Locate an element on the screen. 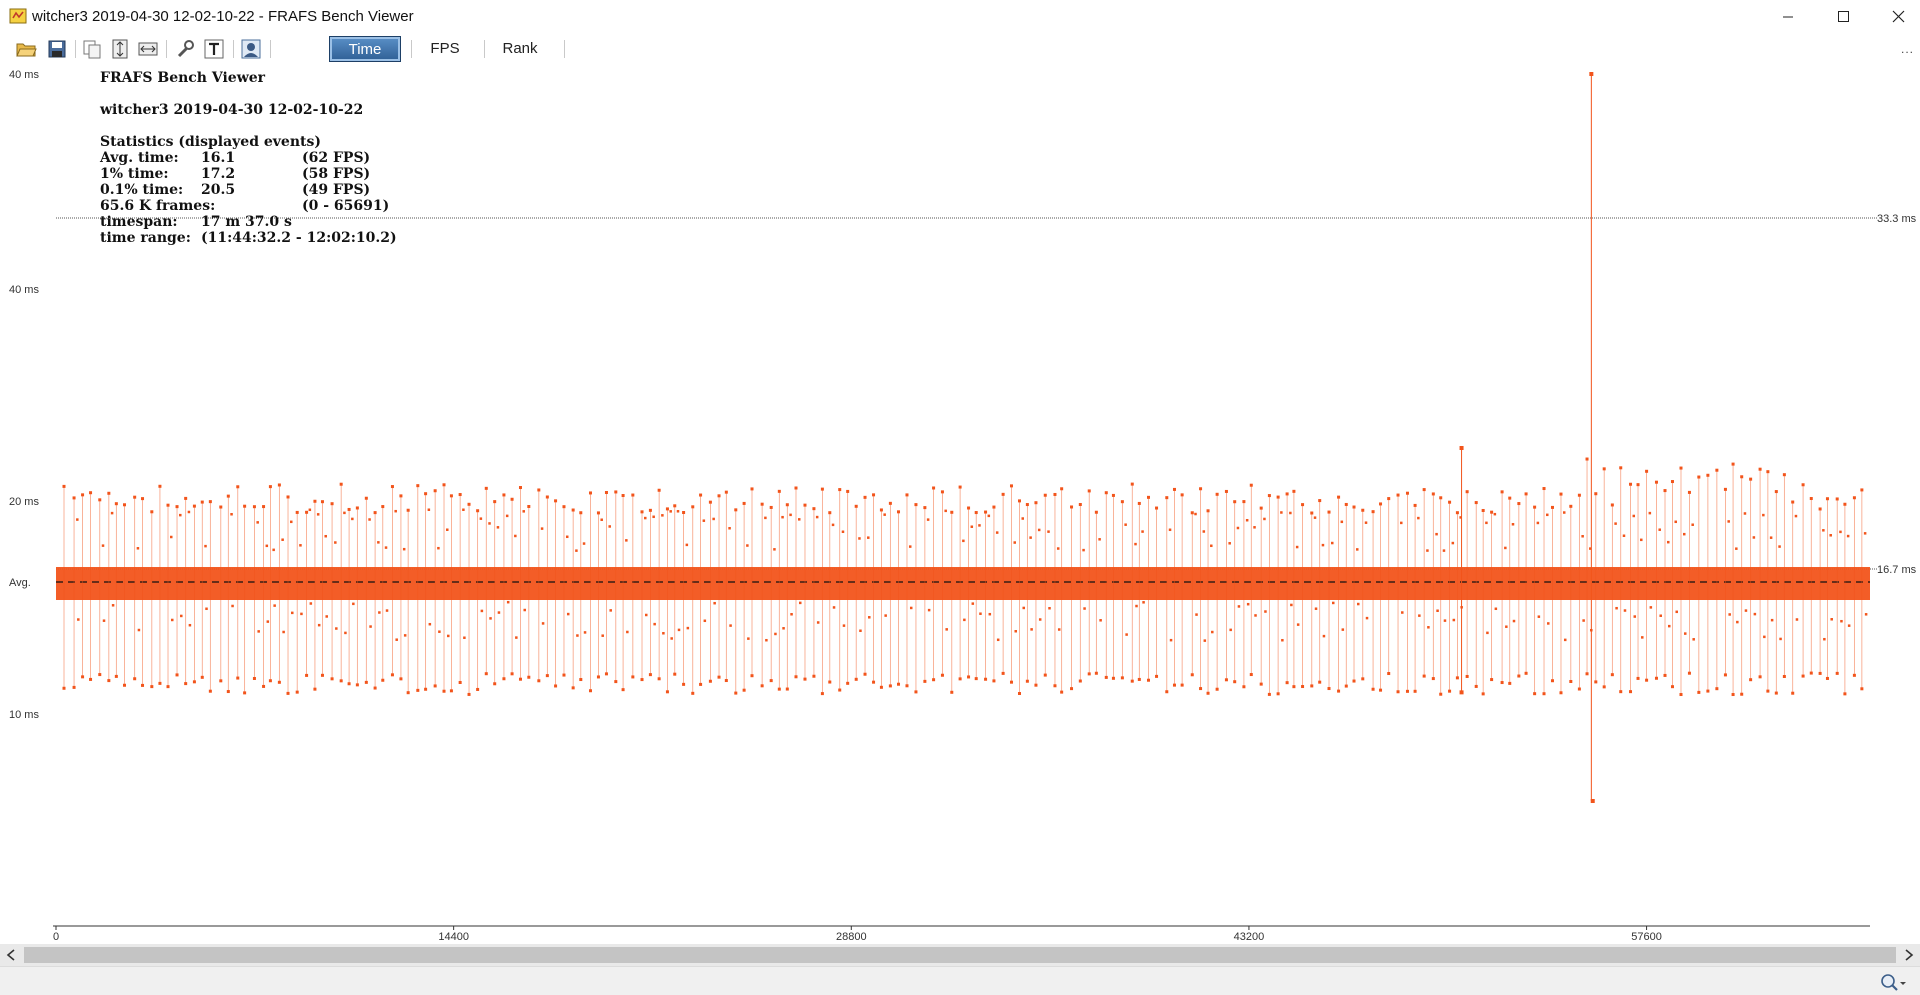 The image size is (1920, 995). stats-row: 65.6 K frames: (0 - 65691) is located at coordinates (244, 206).